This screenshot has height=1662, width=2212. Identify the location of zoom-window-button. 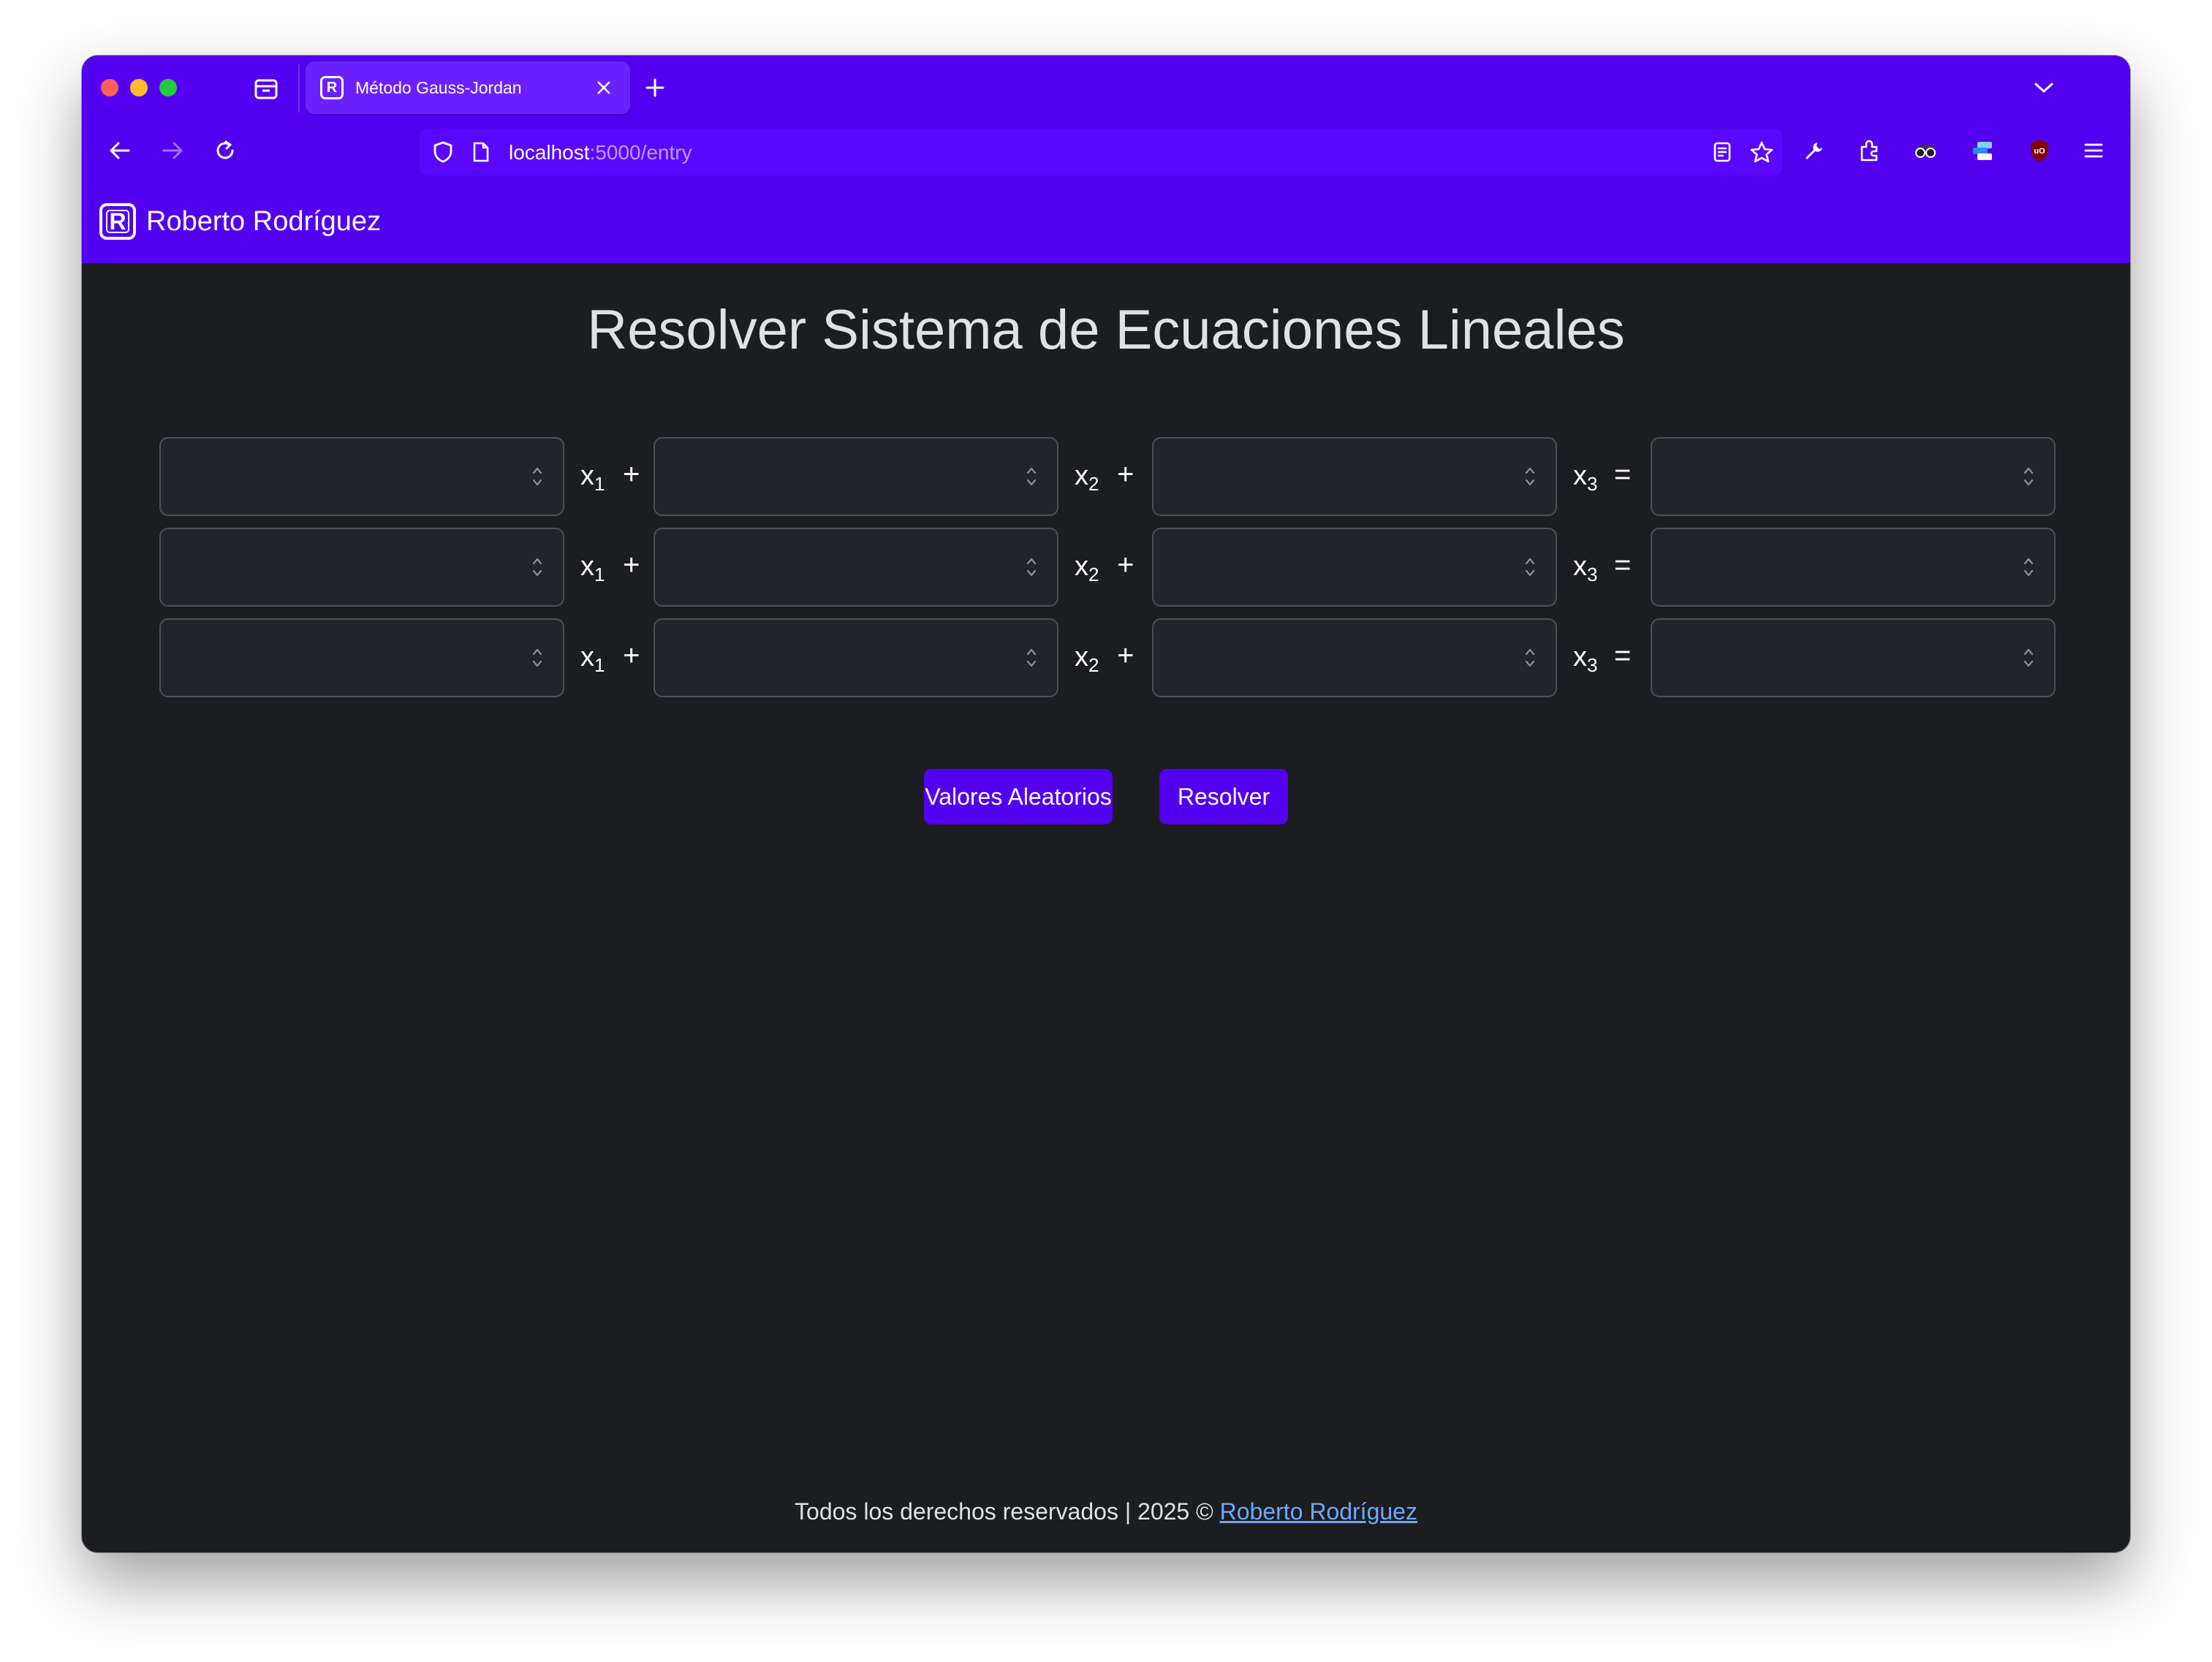
(168, 87).